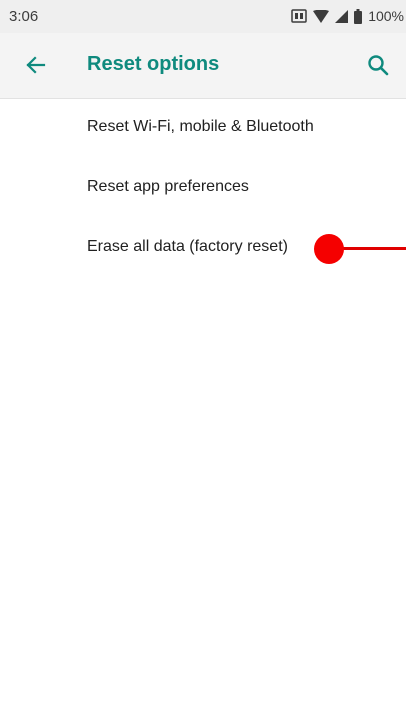  I want to click on wifi-icon, so click(321, 16).